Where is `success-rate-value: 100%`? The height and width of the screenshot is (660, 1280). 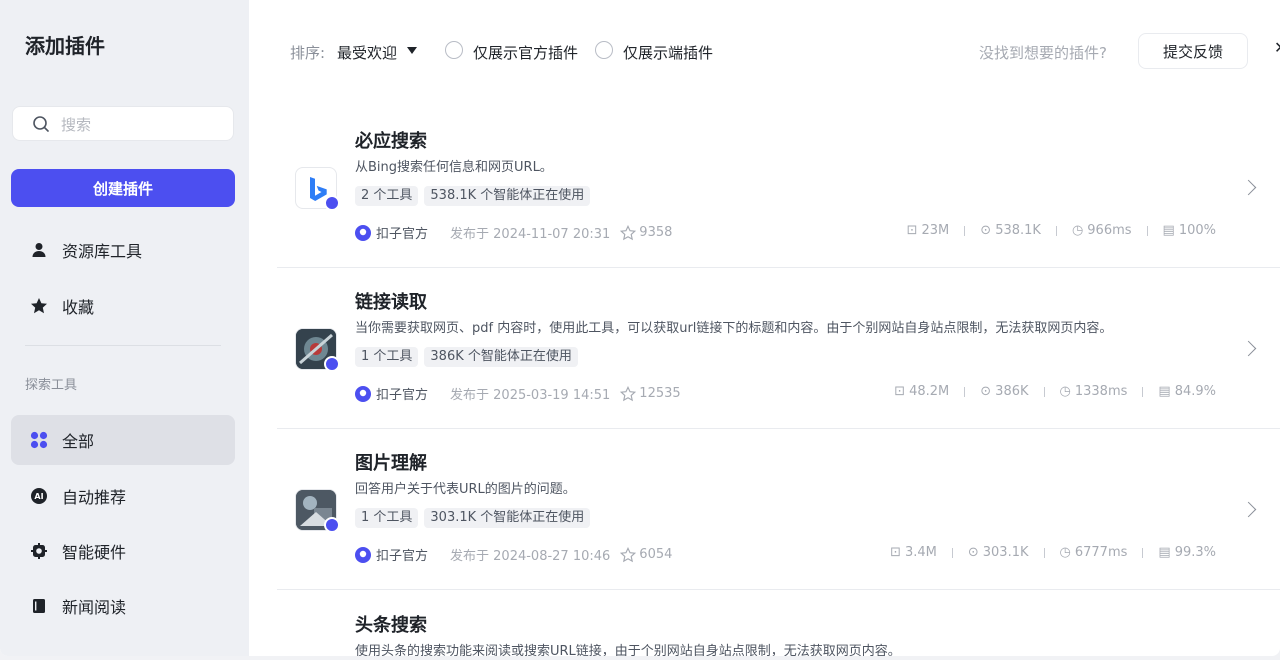
success-rate-value: 100% is located at coordinates (1197, 230).